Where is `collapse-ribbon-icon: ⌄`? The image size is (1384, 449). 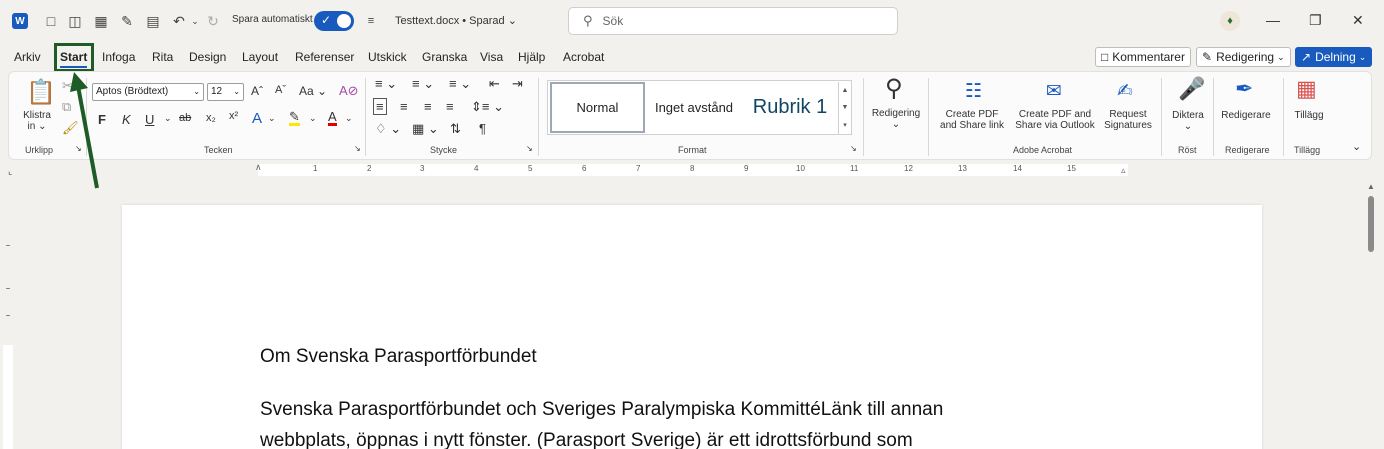
collapse-ribbon-icon: ⌄ is located at coordinates (1356, 146).